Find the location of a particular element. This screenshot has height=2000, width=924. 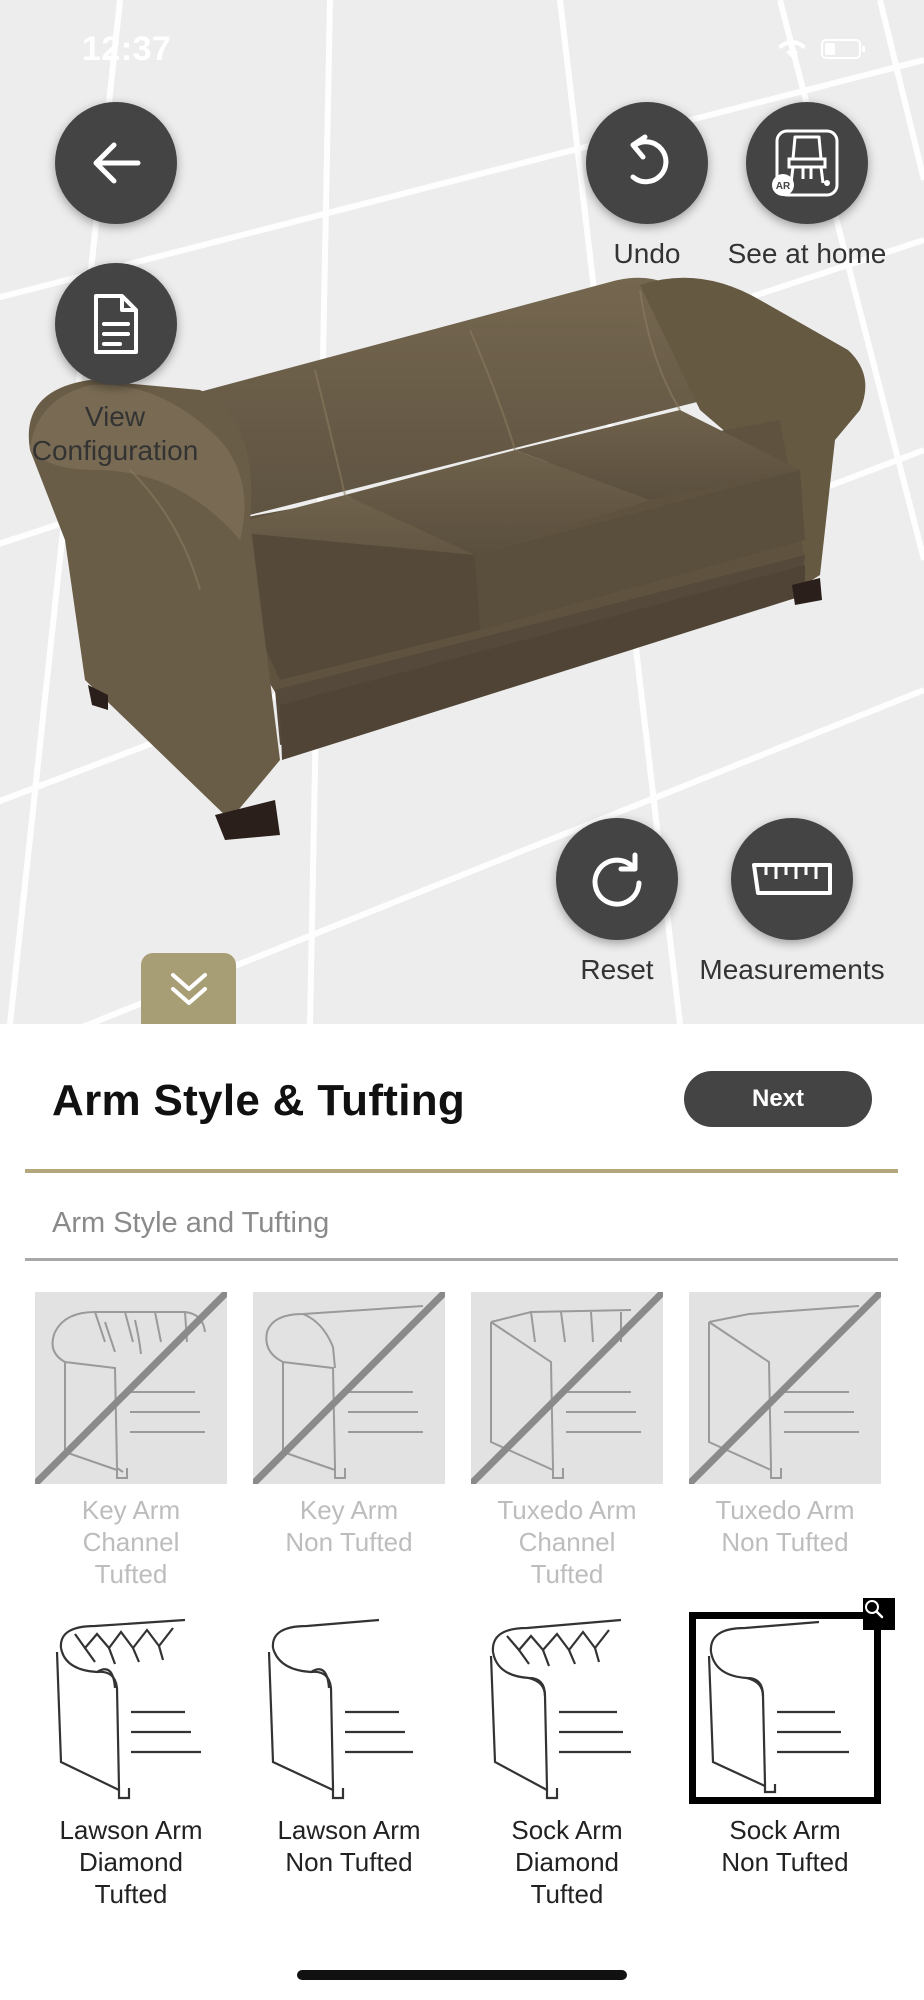

zoom-button is located at coordinates (879, 1614).